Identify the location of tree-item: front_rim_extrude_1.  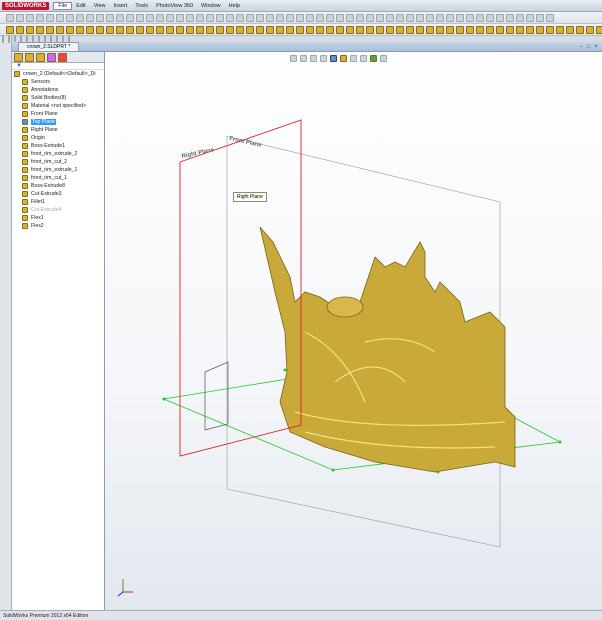
(58, 170).